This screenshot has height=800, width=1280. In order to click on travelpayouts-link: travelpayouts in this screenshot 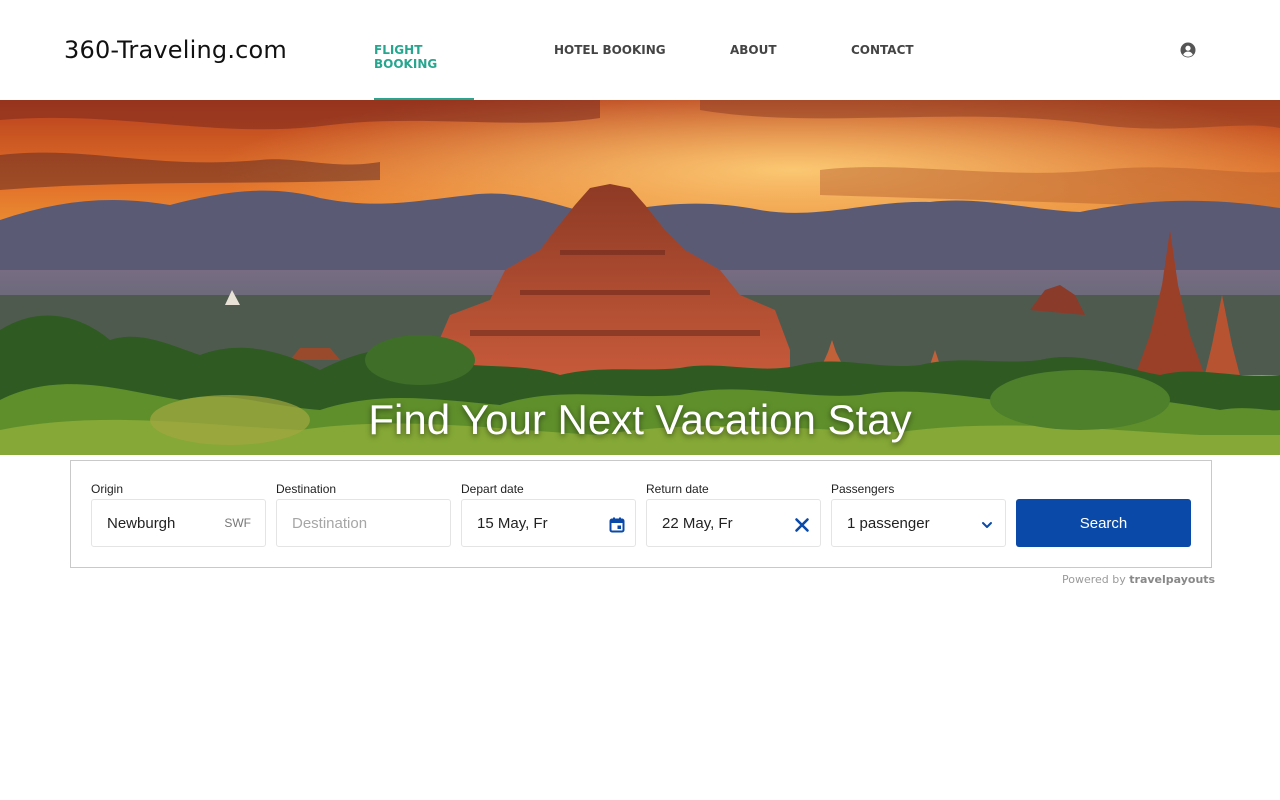, I will do `click(1172, 579)`.